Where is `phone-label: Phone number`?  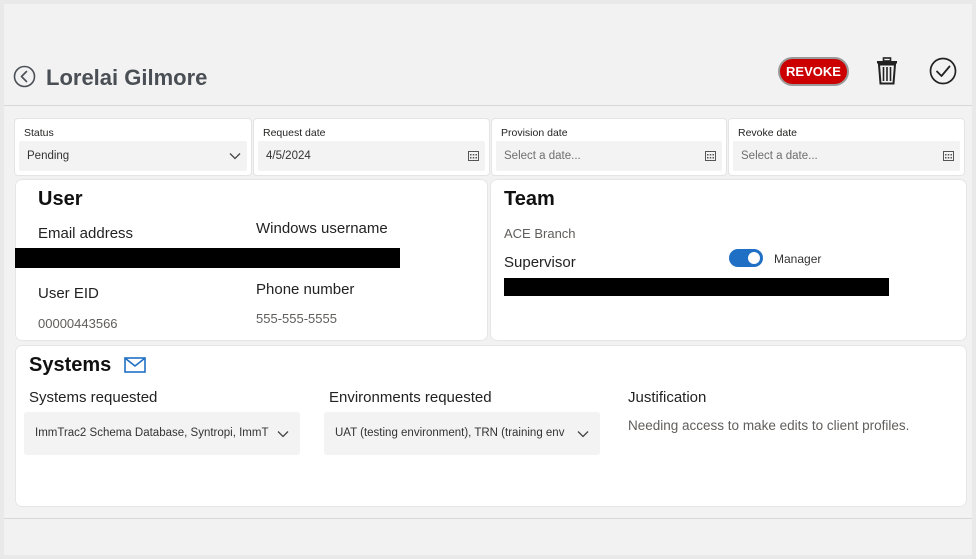 phone-label: Phone number is located at coordinates (305, 289).